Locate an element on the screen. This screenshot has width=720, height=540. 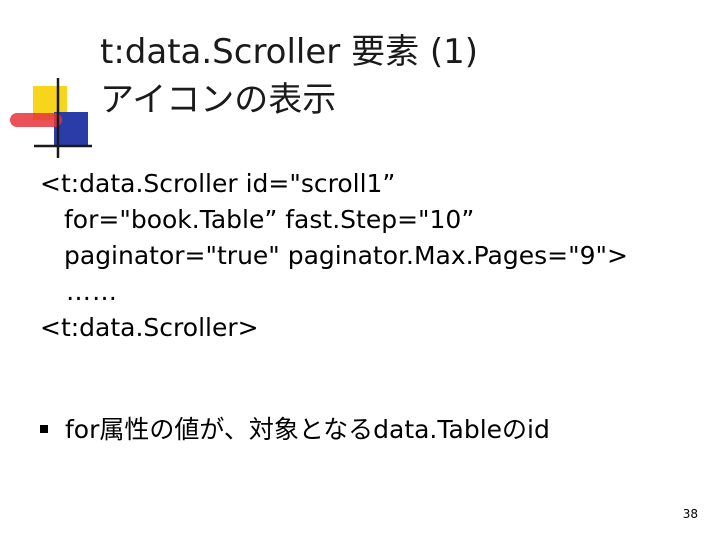
bullet-text: for属性の値が、対象となるdata.Tableのid is located at coordinates (307, 429).